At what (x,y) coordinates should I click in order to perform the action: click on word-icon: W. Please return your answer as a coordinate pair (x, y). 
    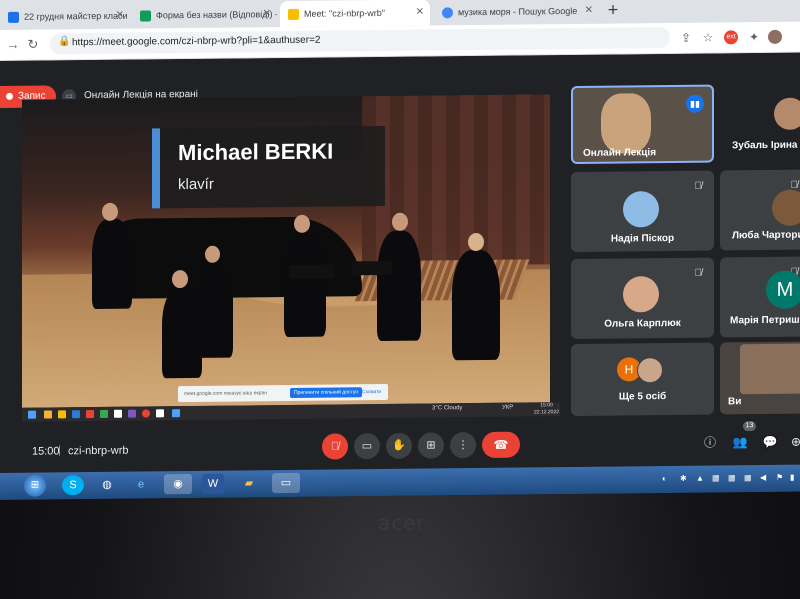
    Looking at the image, I should click on (213, 483).